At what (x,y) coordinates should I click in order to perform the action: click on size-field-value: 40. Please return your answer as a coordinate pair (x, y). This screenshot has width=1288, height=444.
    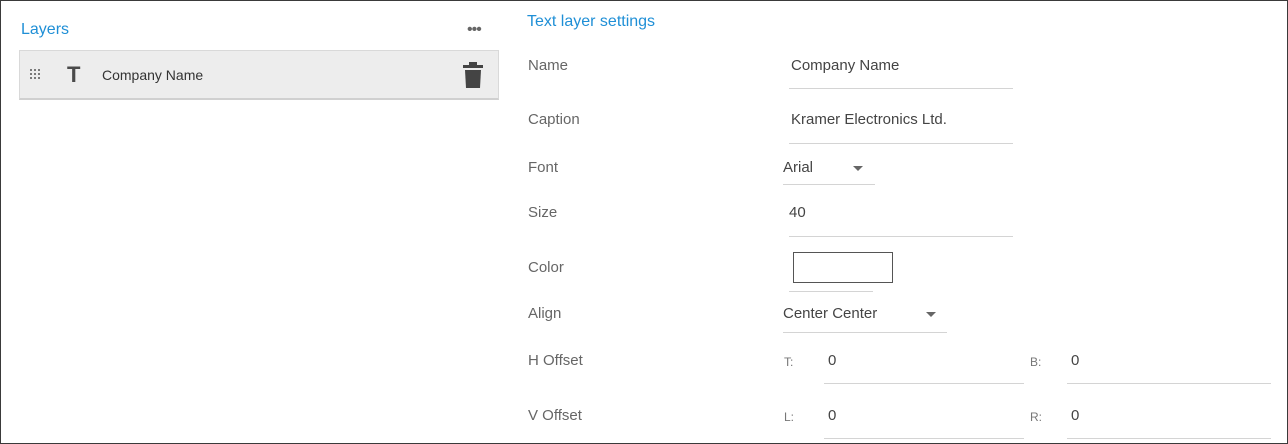
    Looking at the image, I should click on (797, 212).